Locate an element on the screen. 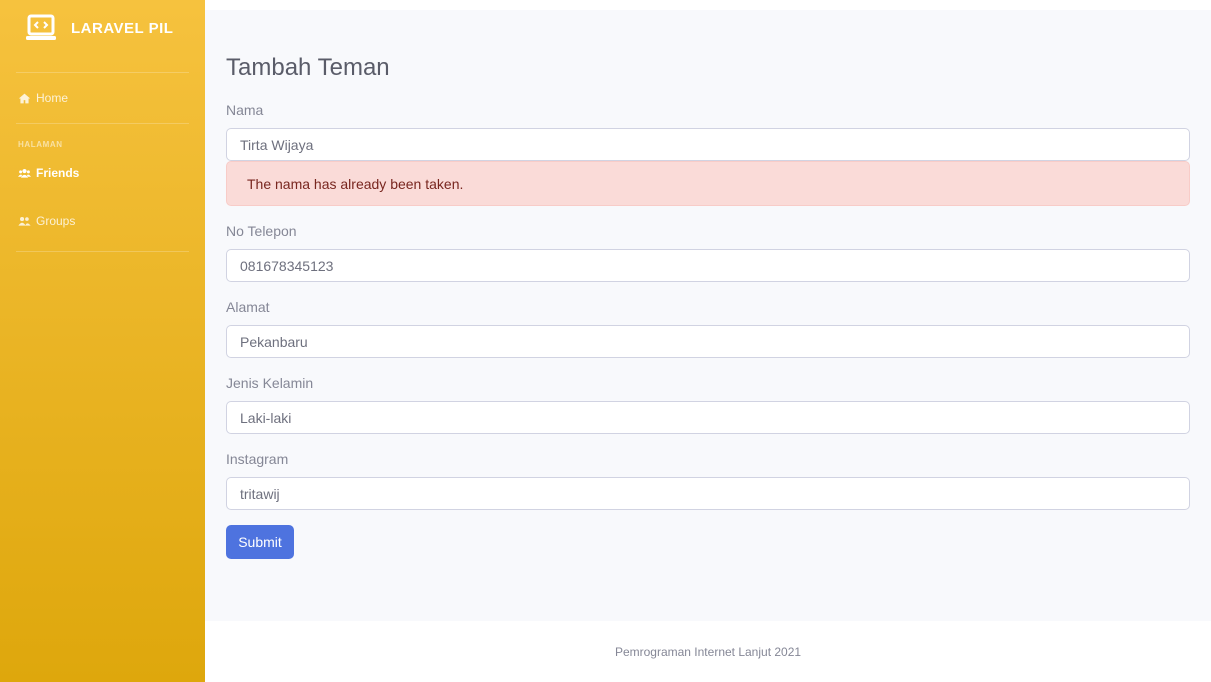  nama-label: Nama is located at coordinates (245, 110).